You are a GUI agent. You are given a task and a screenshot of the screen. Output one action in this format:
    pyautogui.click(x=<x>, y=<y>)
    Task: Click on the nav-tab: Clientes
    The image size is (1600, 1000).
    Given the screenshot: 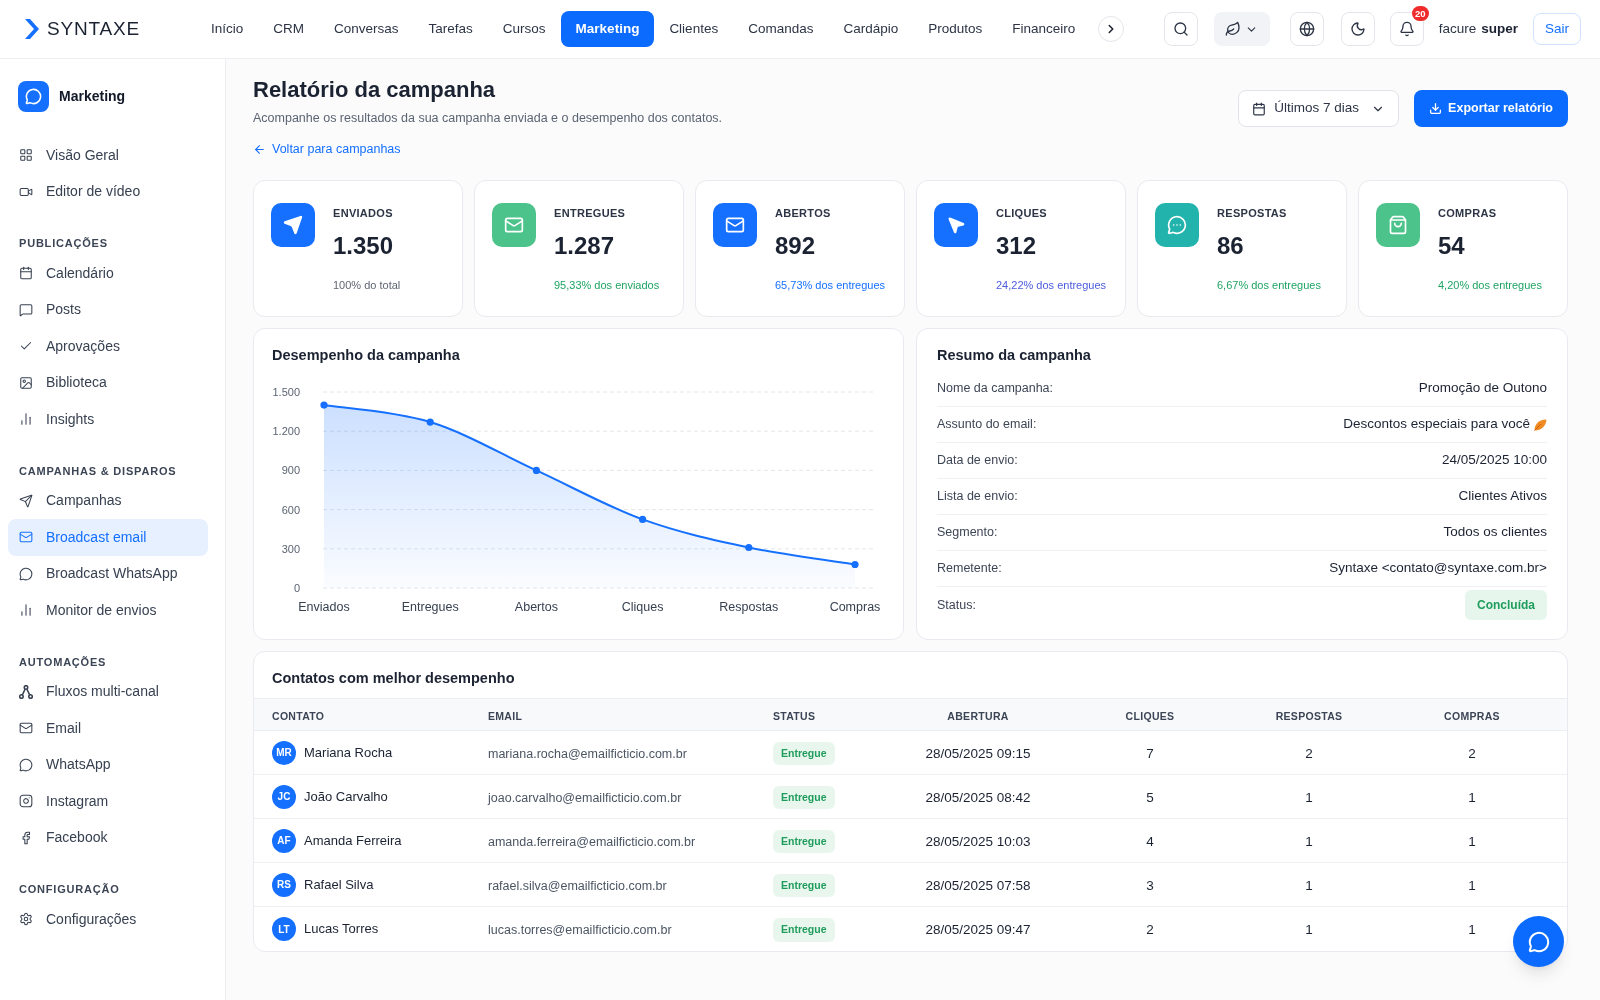 What is the action you would take?
    pyautogui.click(x=694, y=29)
    